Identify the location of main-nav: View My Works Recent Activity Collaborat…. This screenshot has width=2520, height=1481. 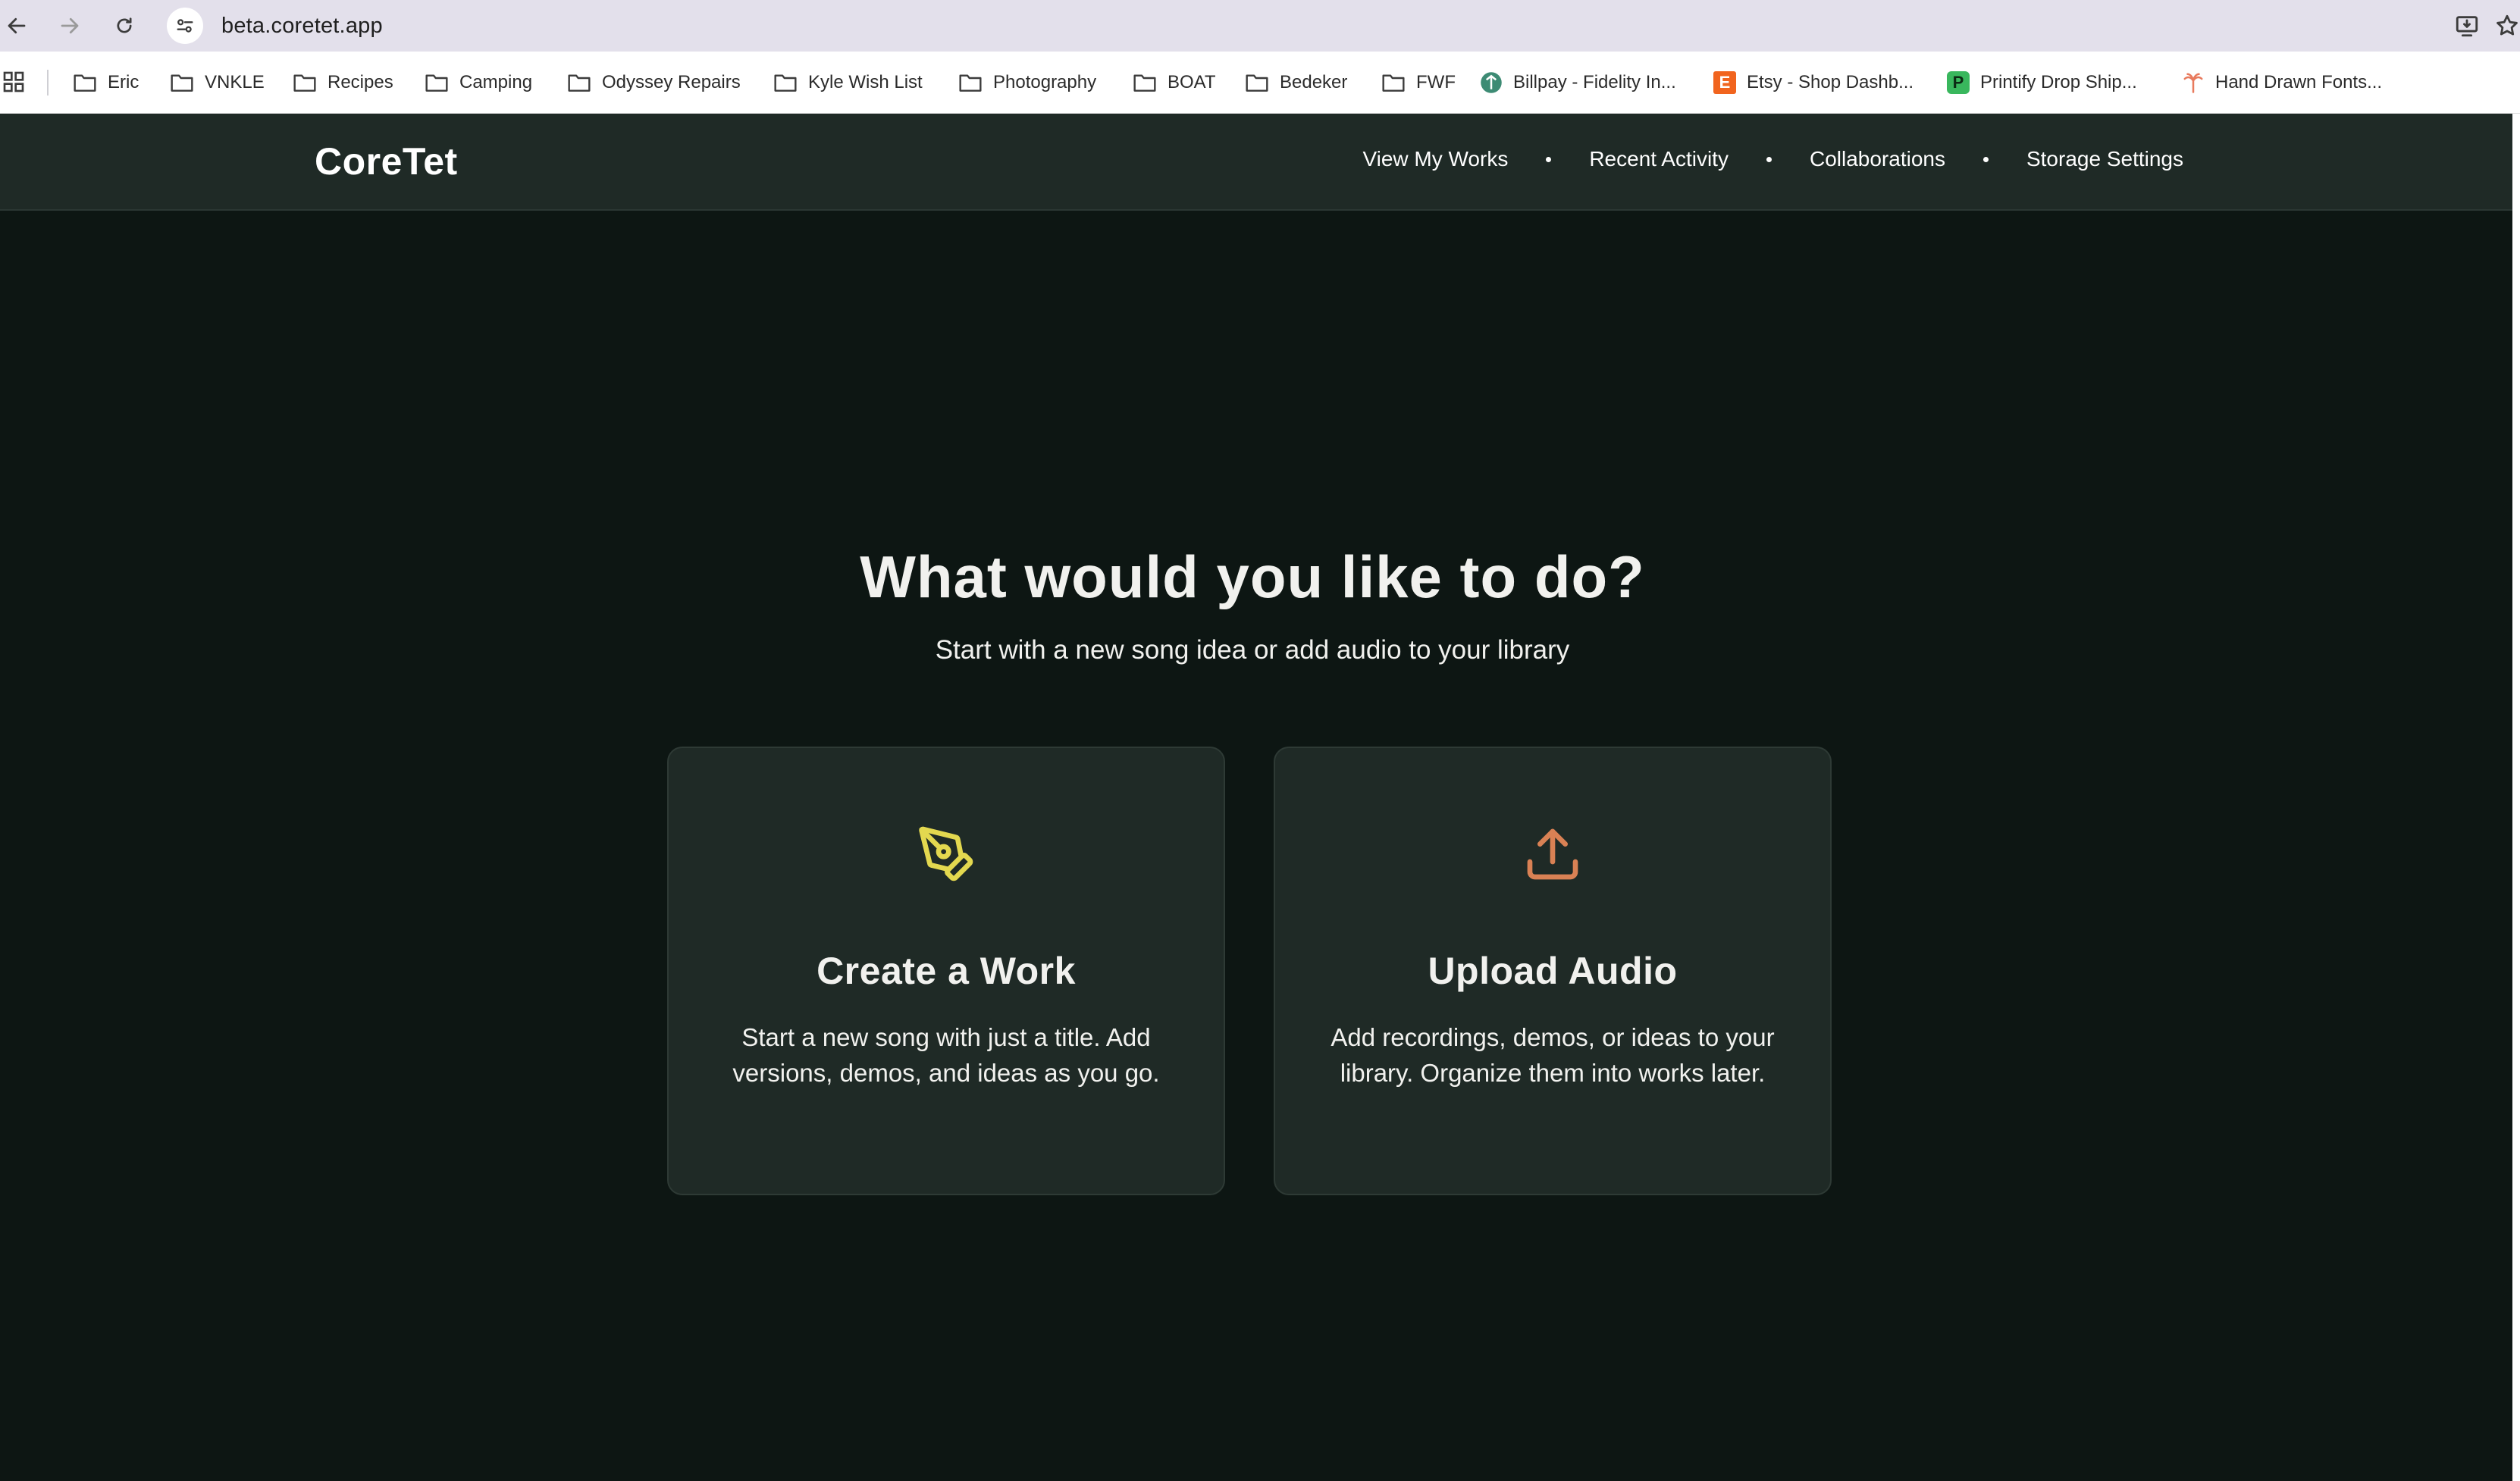
(1772, 159).